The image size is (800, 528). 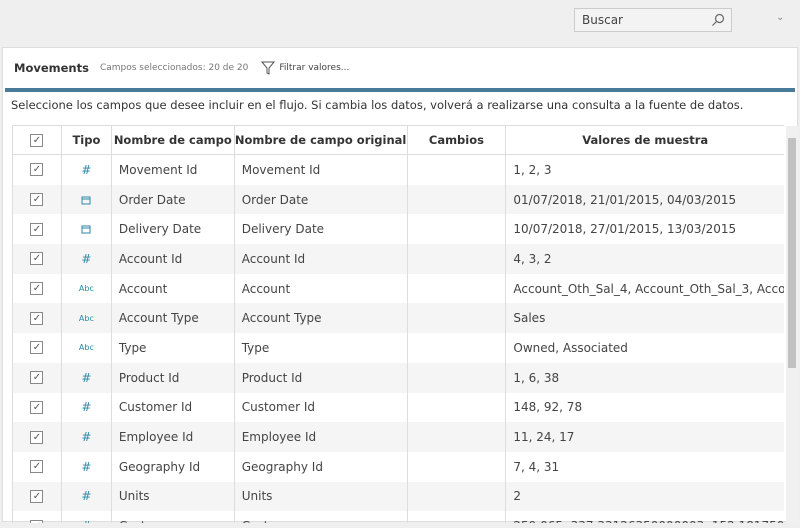 What do you see at coordinates (532, 258) in the screenshot?
I see `sample-values: 4, 3, 2` at bounding box center [532, 258].